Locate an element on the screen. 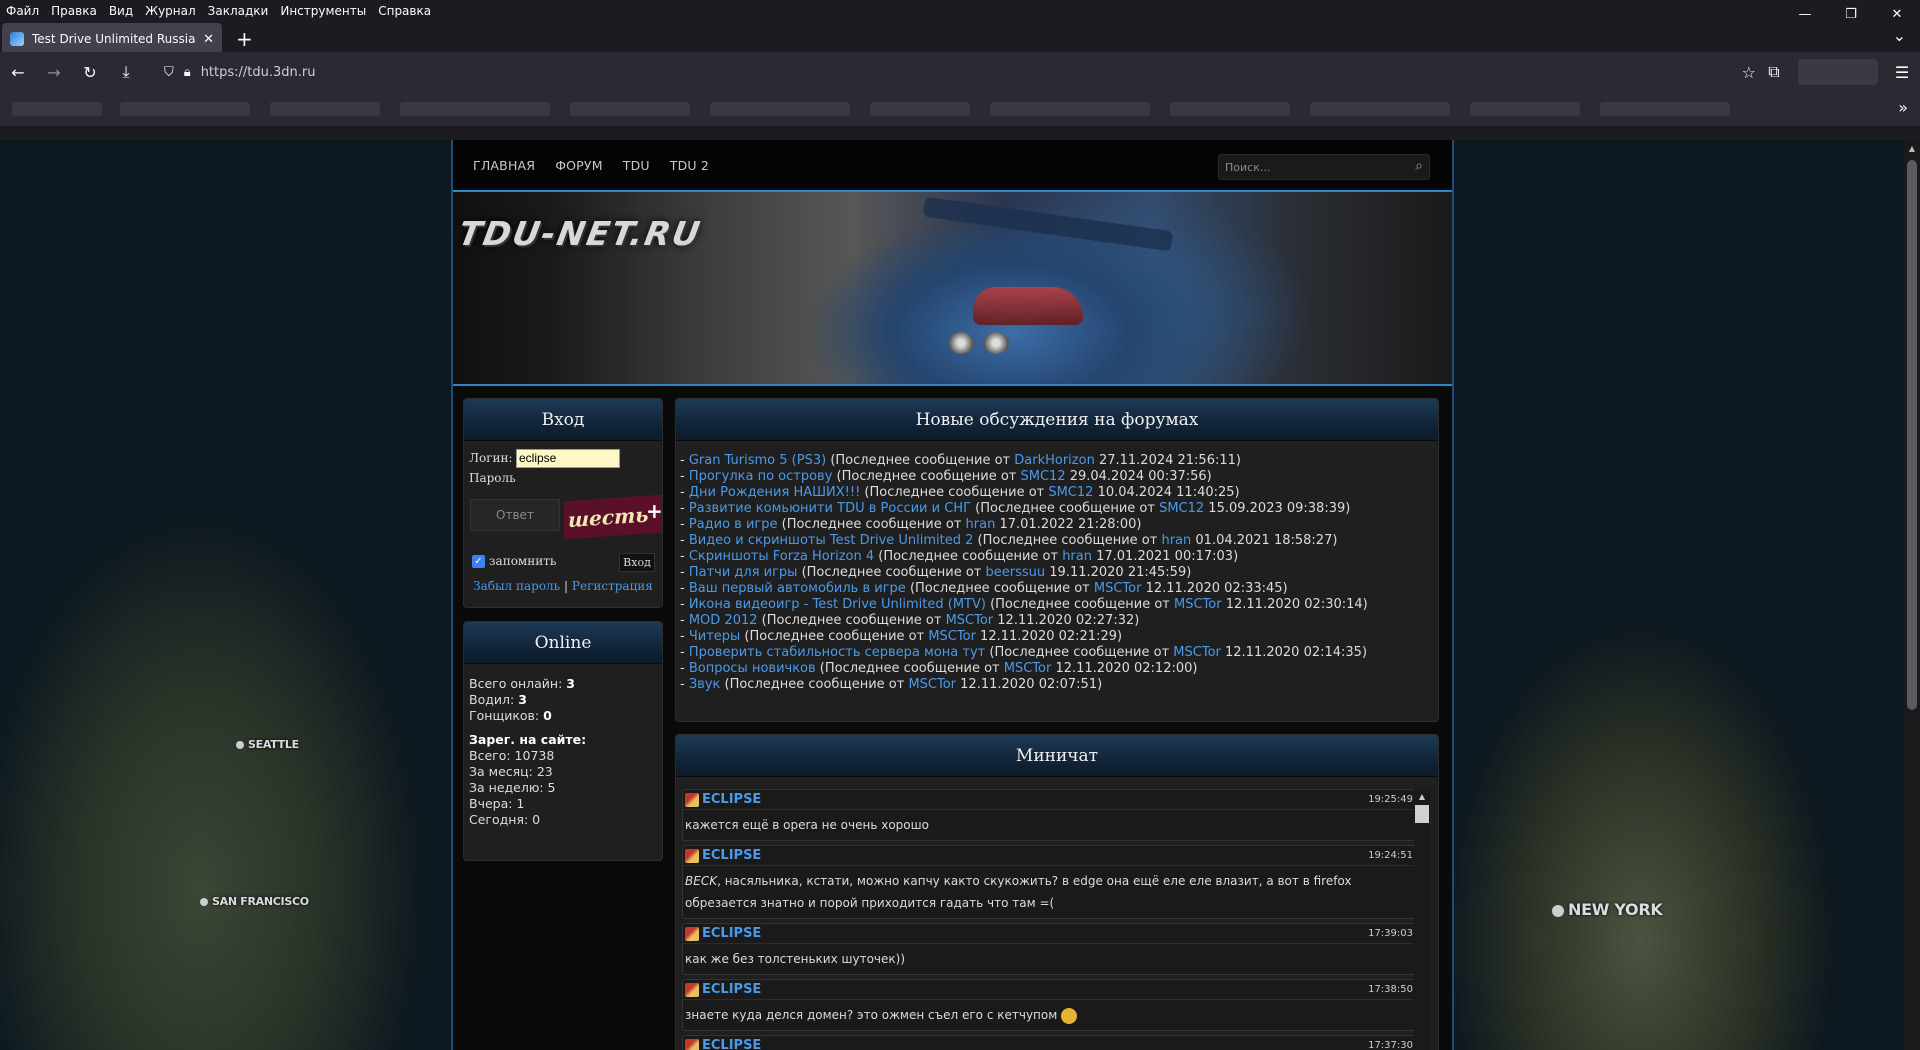 The image size is (1920, 1050). page-scroll-thumb is located at coordinates (1912, 435).